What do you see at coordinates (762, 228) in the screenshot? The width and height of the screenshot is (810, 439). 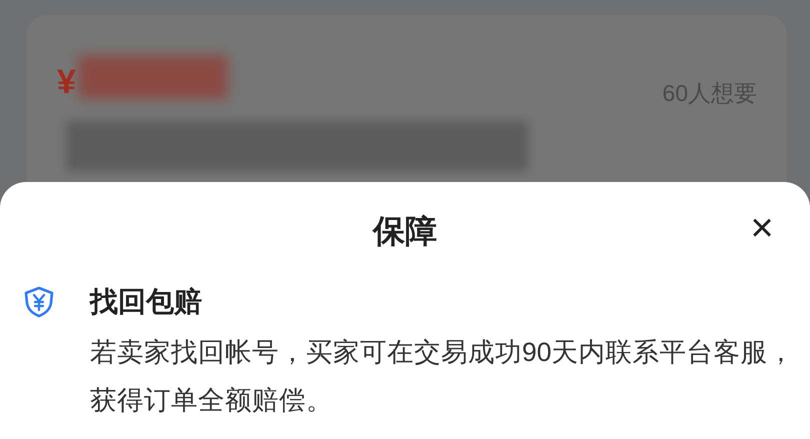 I see `close-button: ×` at bounding box center [762, 228].